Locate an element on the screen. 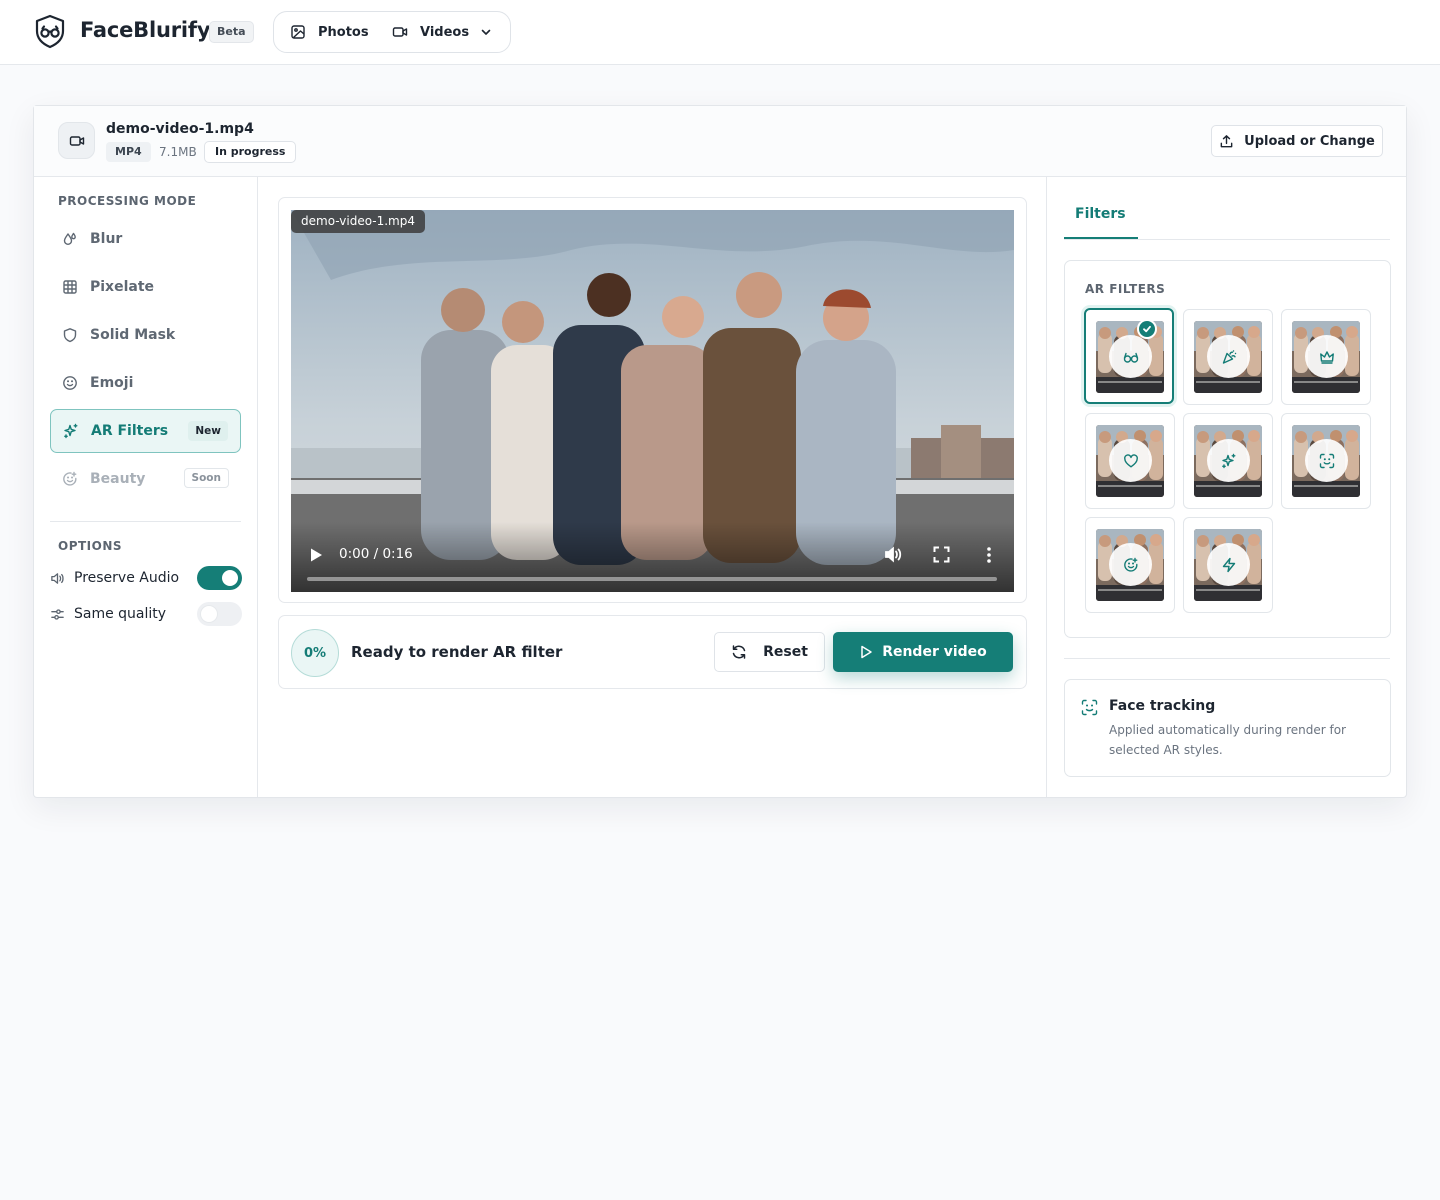  processing-sidebar: PROCESSING MODE Blur Pixelate Solid Mask is located at coordinates (146, 487).